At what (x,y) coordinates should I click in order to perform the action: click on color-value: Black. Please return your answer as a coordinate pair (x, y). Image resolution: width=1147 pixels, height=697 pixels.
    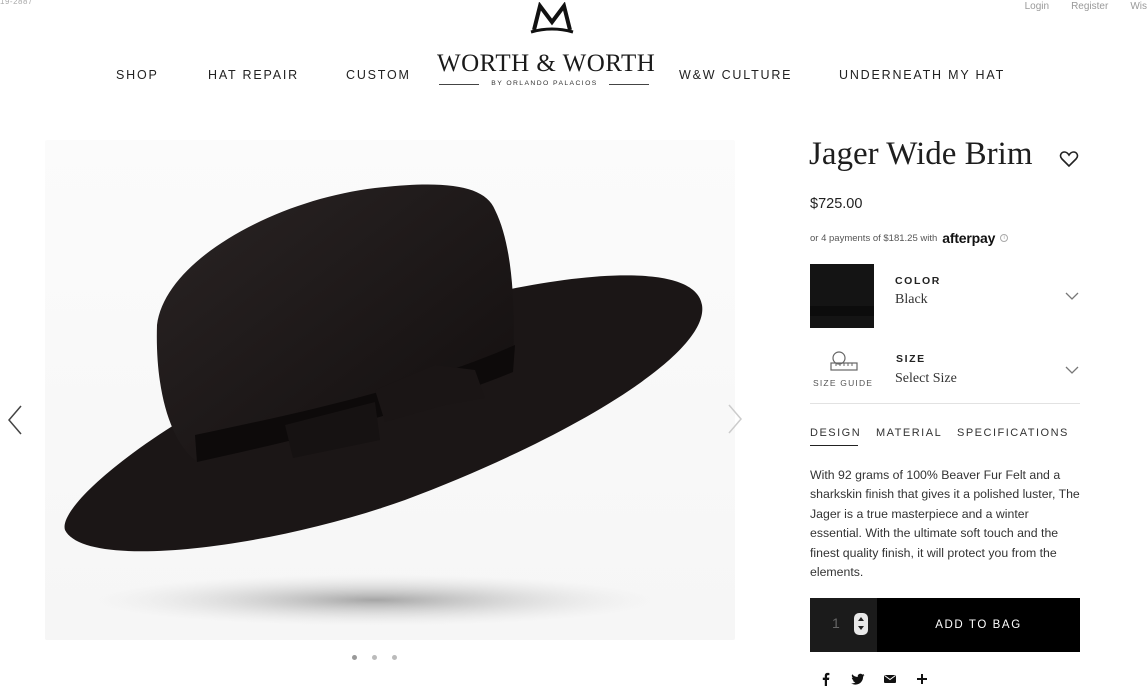
    Looking at the image, I should click on (911, 299).